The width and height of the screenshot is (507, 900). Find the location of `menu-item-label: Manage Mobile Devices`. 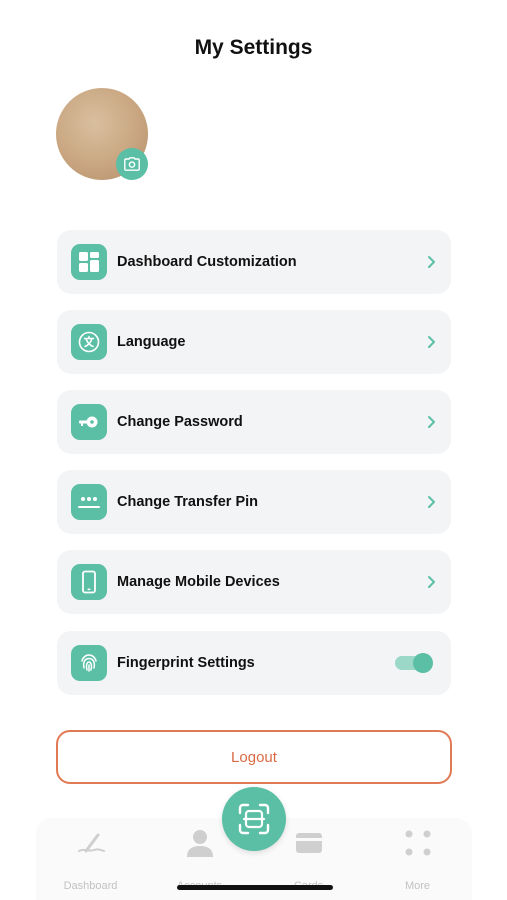

menu-item-label: Manage Mobile Devices is located at coordinates (198, 582).